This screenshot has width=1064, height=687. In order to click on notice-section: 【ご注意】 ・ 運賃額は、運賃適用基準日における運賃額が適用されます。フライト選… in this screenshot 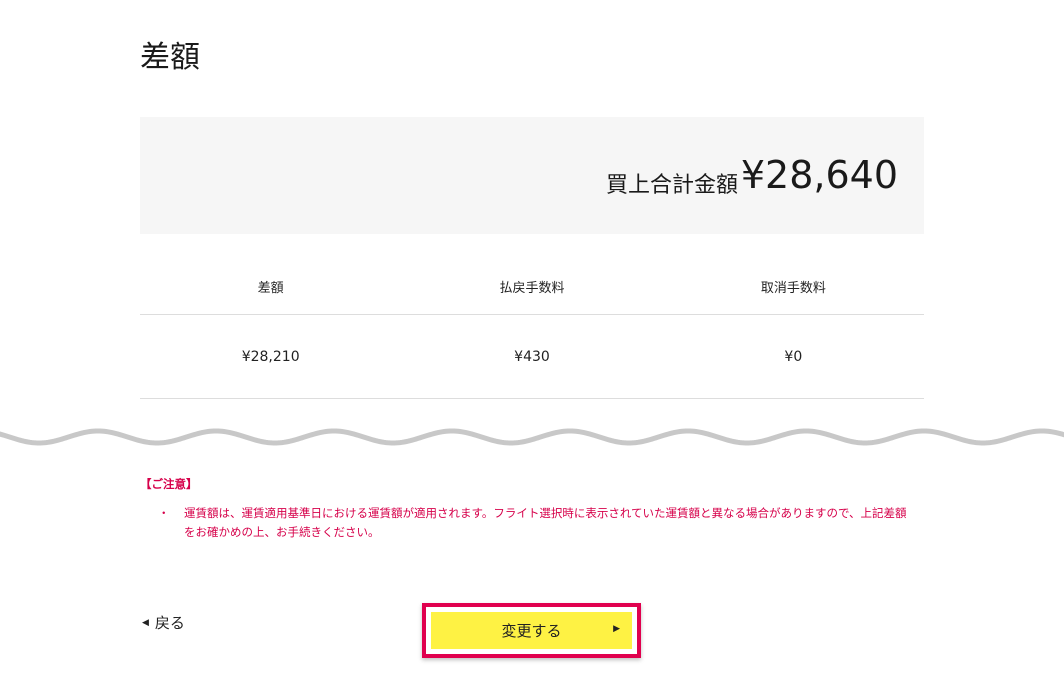, I will do `click(532, 509)`.